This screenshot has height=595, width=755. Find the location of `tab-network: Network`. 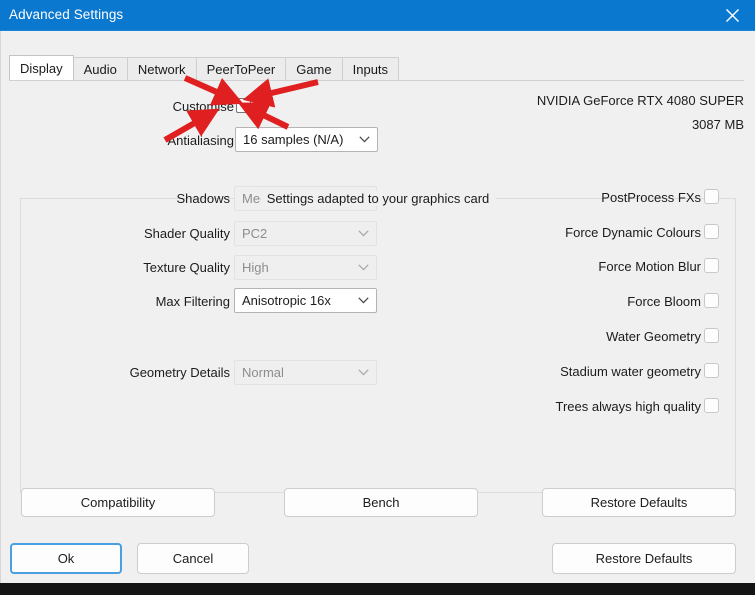

tab-network: Network is located at coordinates (161, 68).